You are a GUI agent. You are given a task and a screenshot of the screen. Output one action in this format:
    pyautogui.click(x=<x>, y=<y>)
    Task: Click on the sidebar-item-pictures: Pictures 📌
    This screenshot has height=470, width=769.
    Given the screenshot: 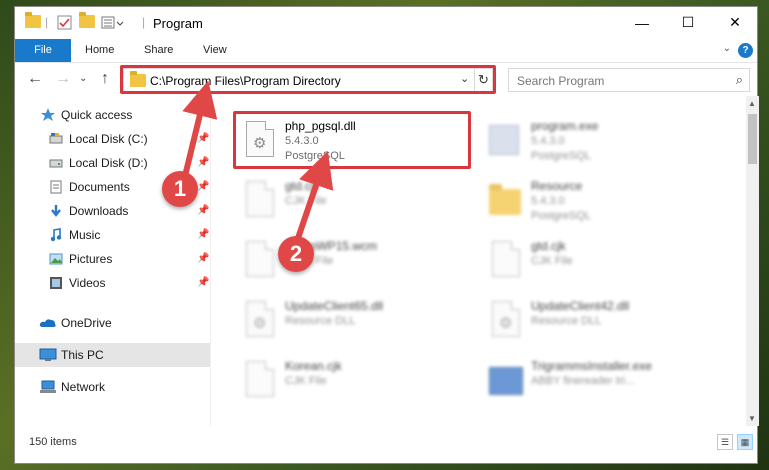 What is the action you would take?
    pyautogui.click(x=112, y=259)
    